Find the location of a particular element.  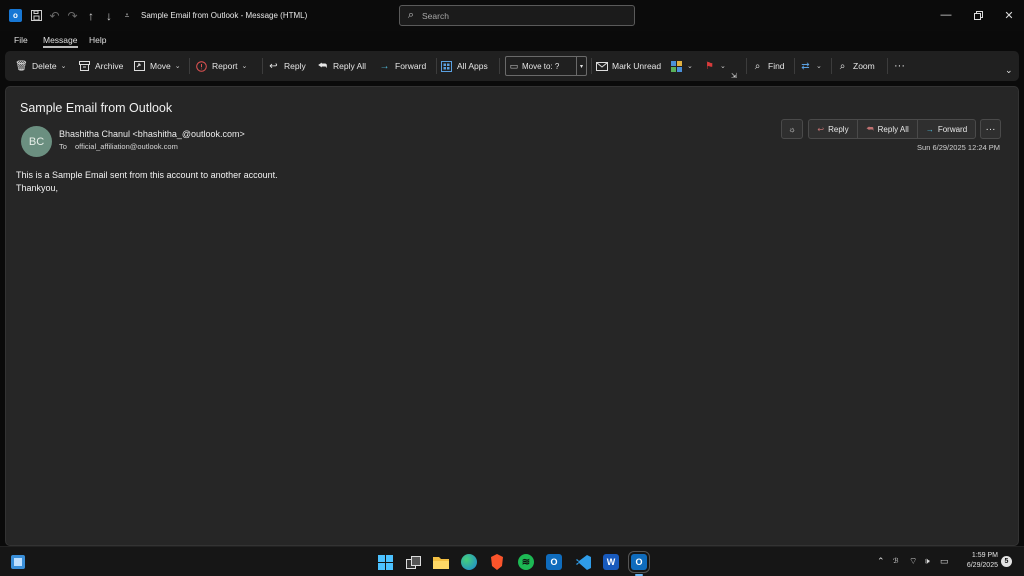

outlook-new-icon: O is located at coordinates (554, 562).